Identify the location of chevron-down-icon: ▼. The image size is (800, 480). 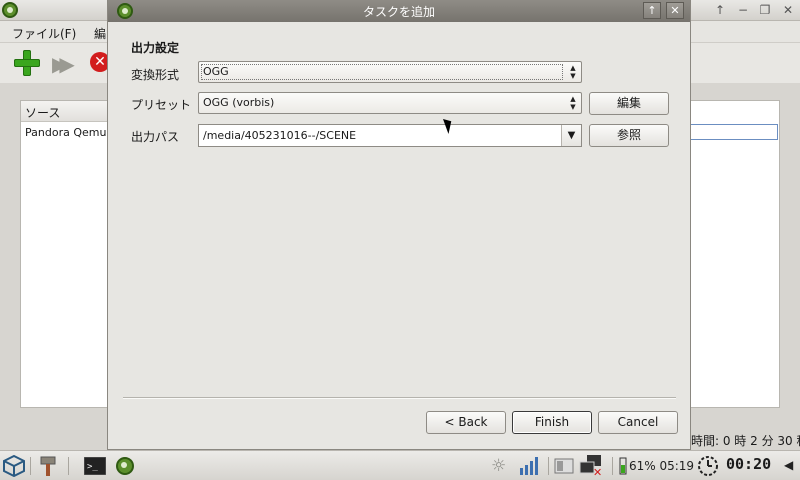
(571, 135).